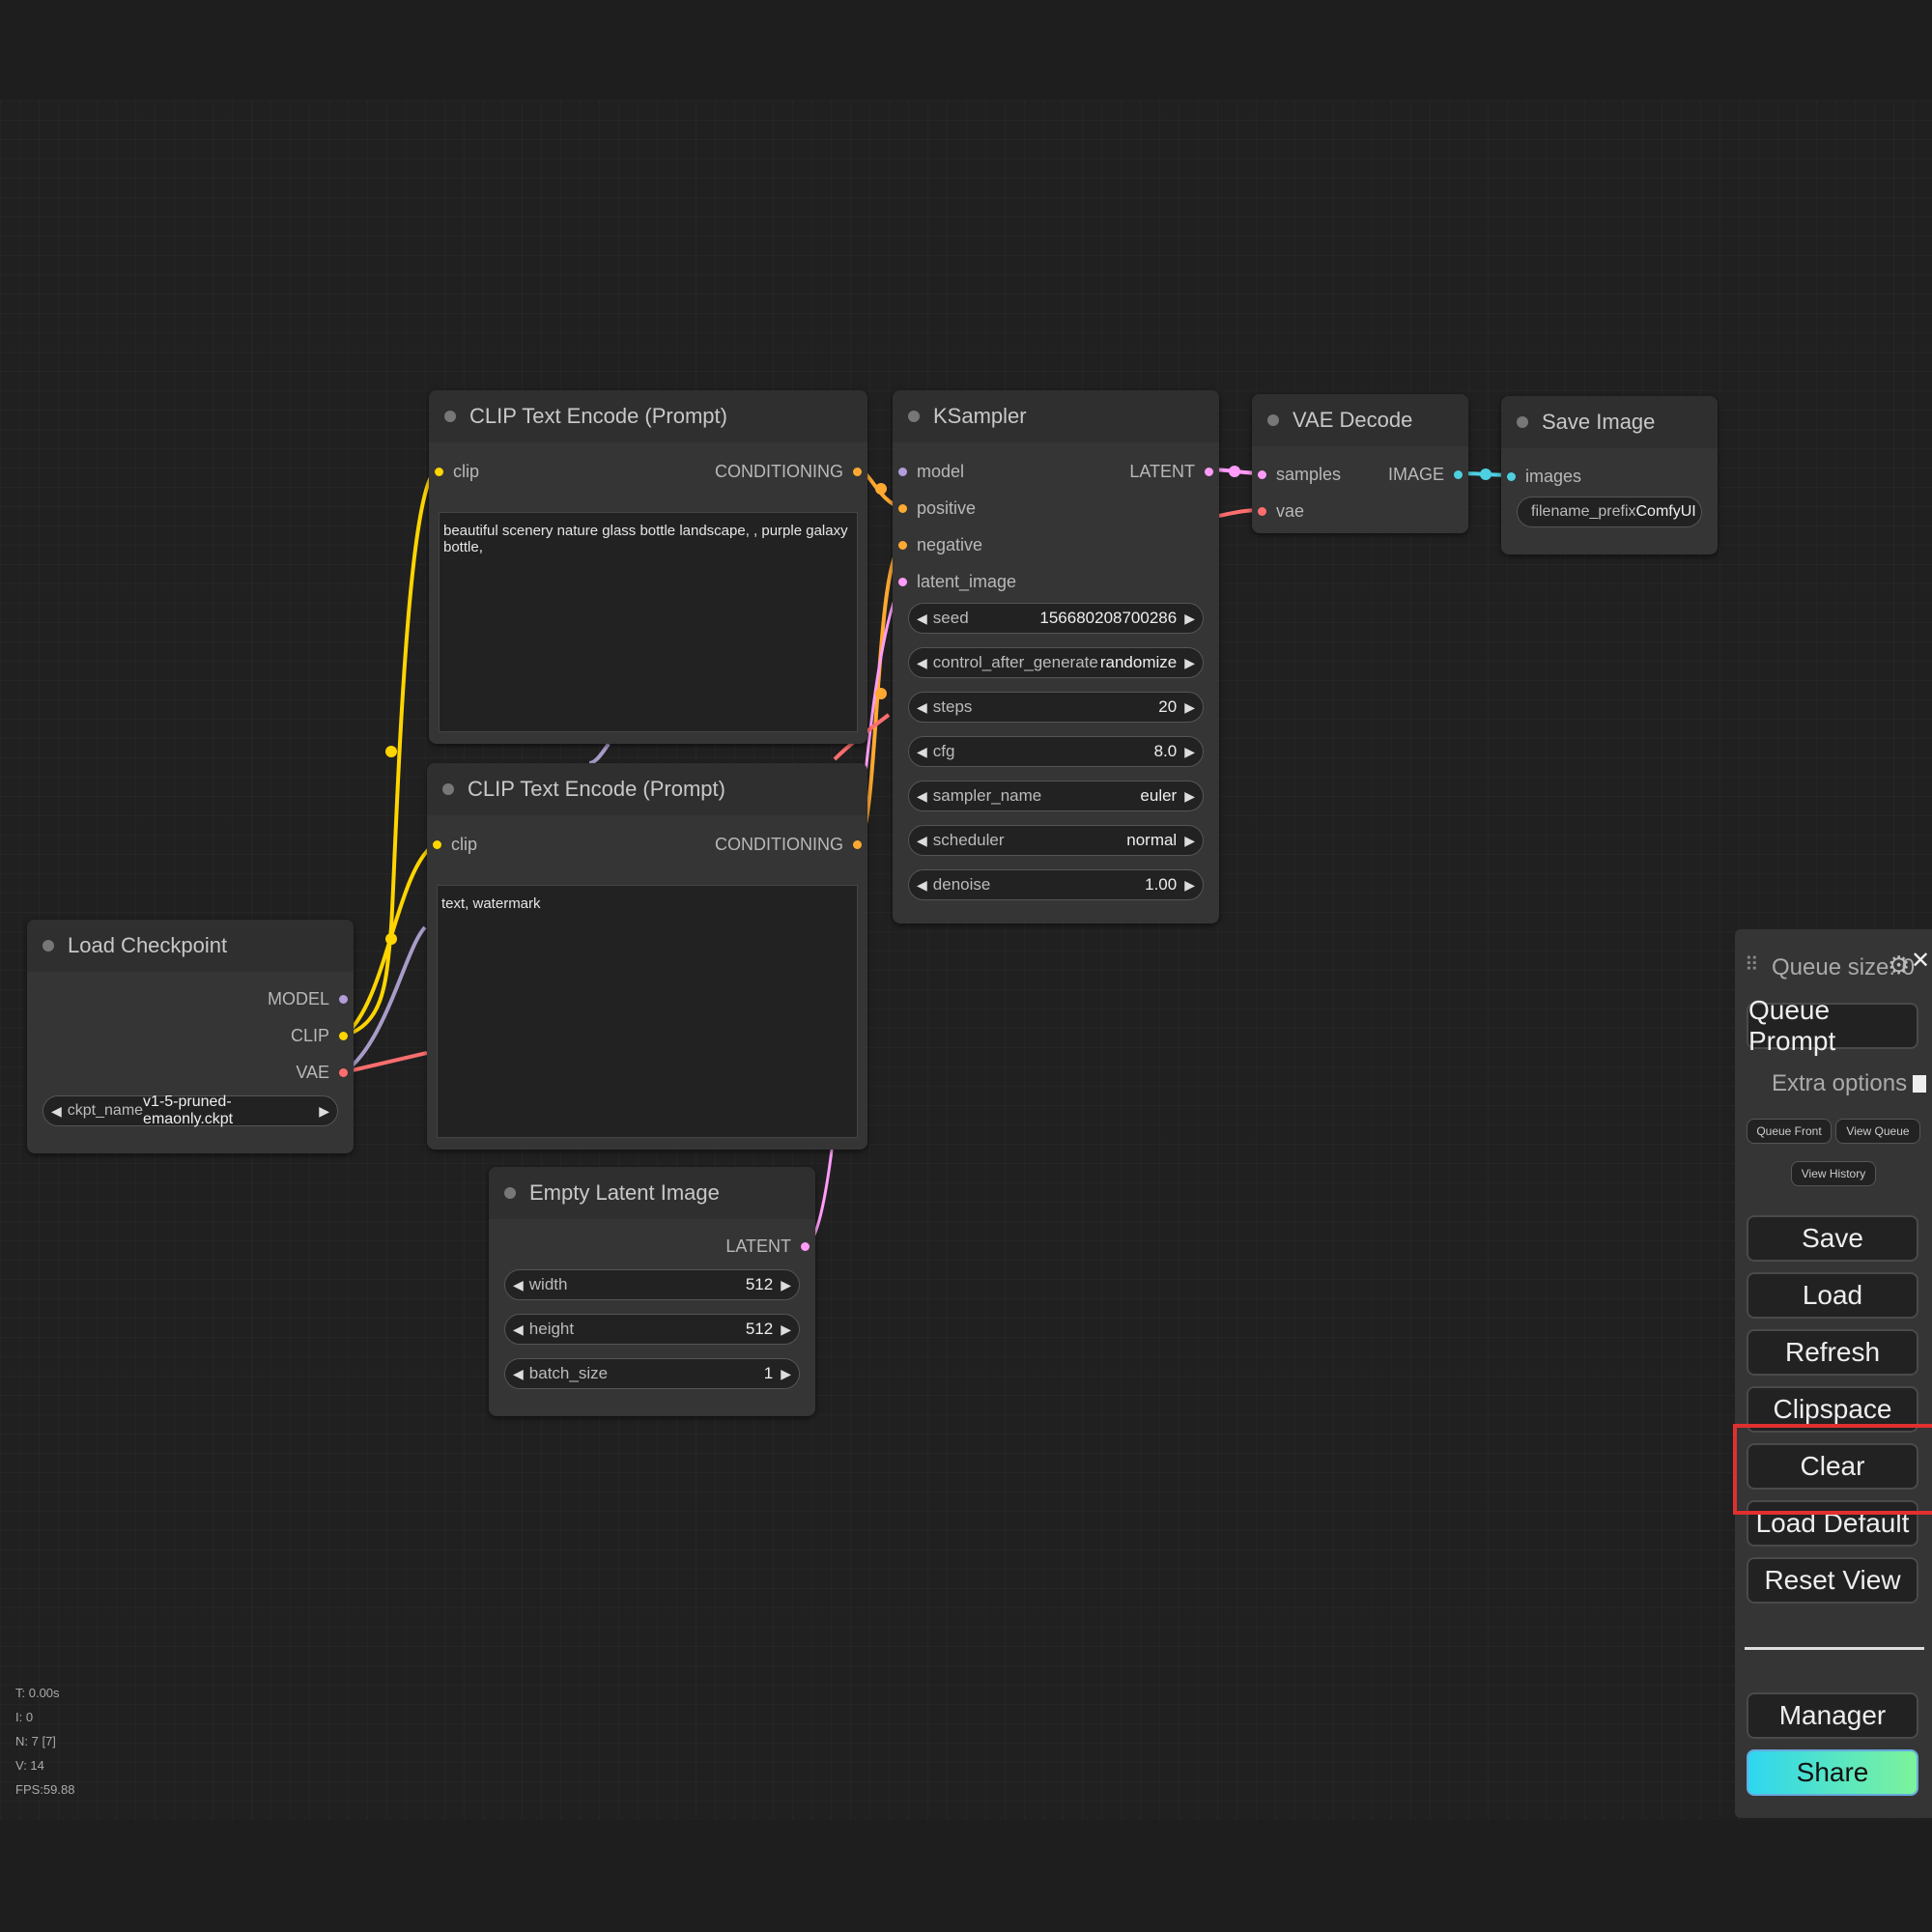  What do you see at coordinates (1832, 1772) in the screenshot?
I see `share-button: Share` at bounding box center [1832, 1772].